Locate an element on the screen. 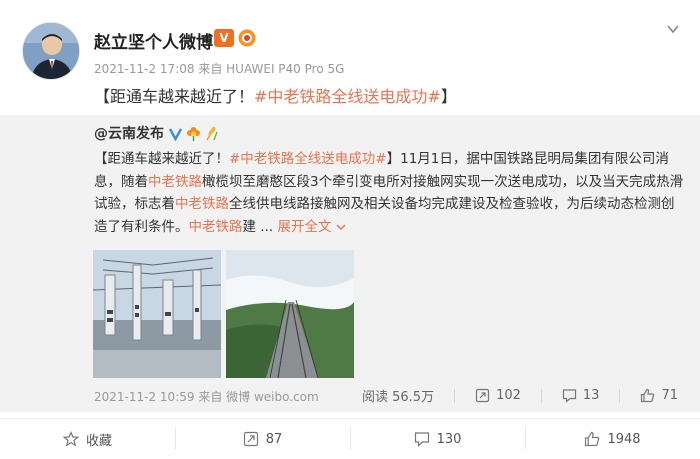  comment-button: 130 is located at coordinates (437, 439).